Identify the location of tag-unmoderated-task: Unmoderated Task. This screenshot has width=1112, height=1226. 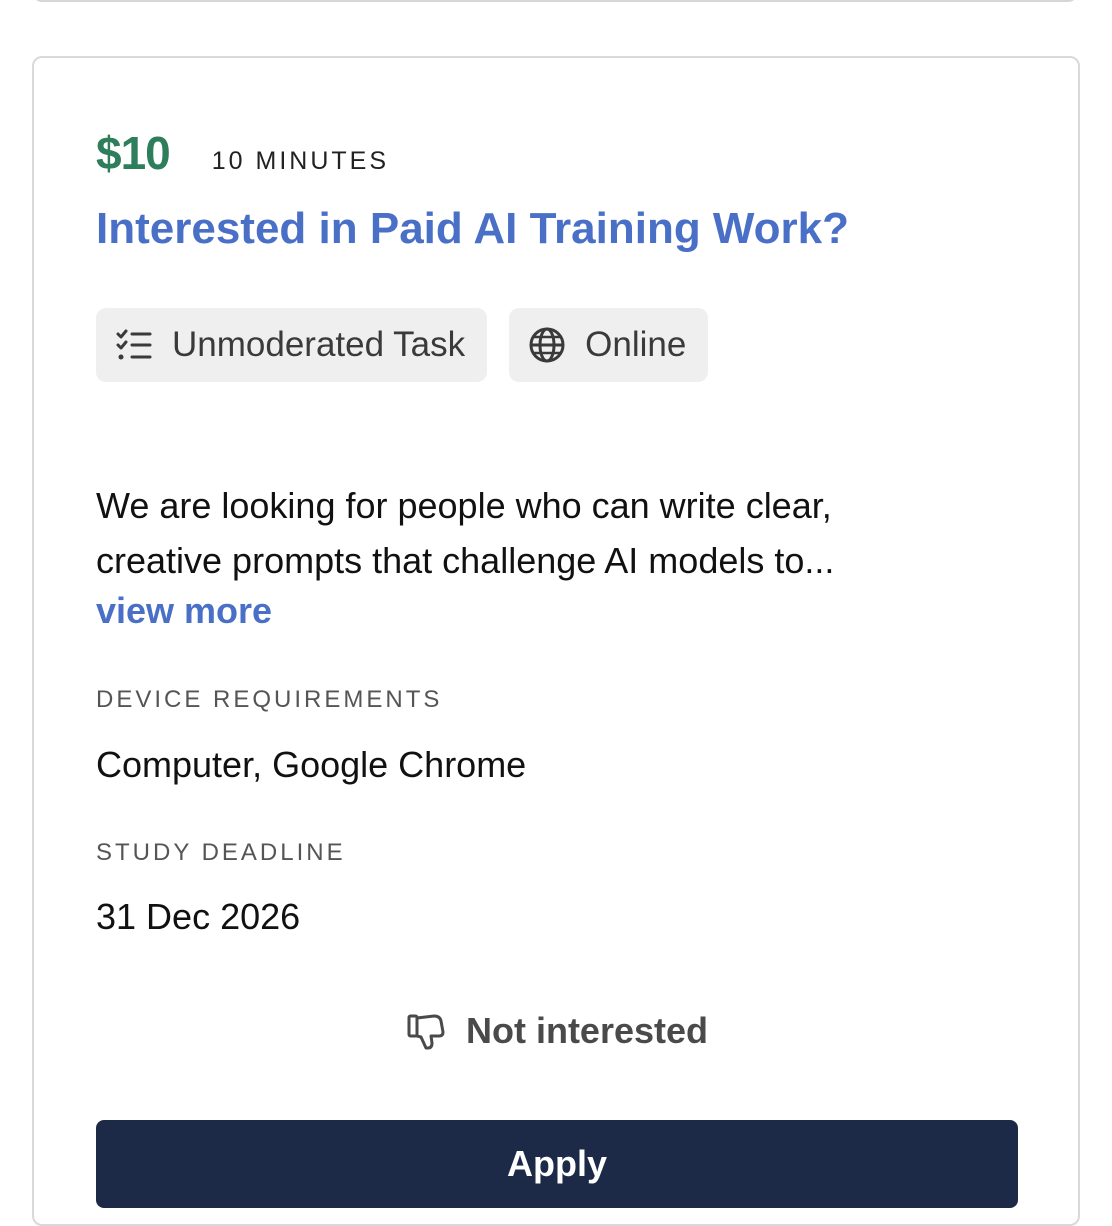
(292, 345).